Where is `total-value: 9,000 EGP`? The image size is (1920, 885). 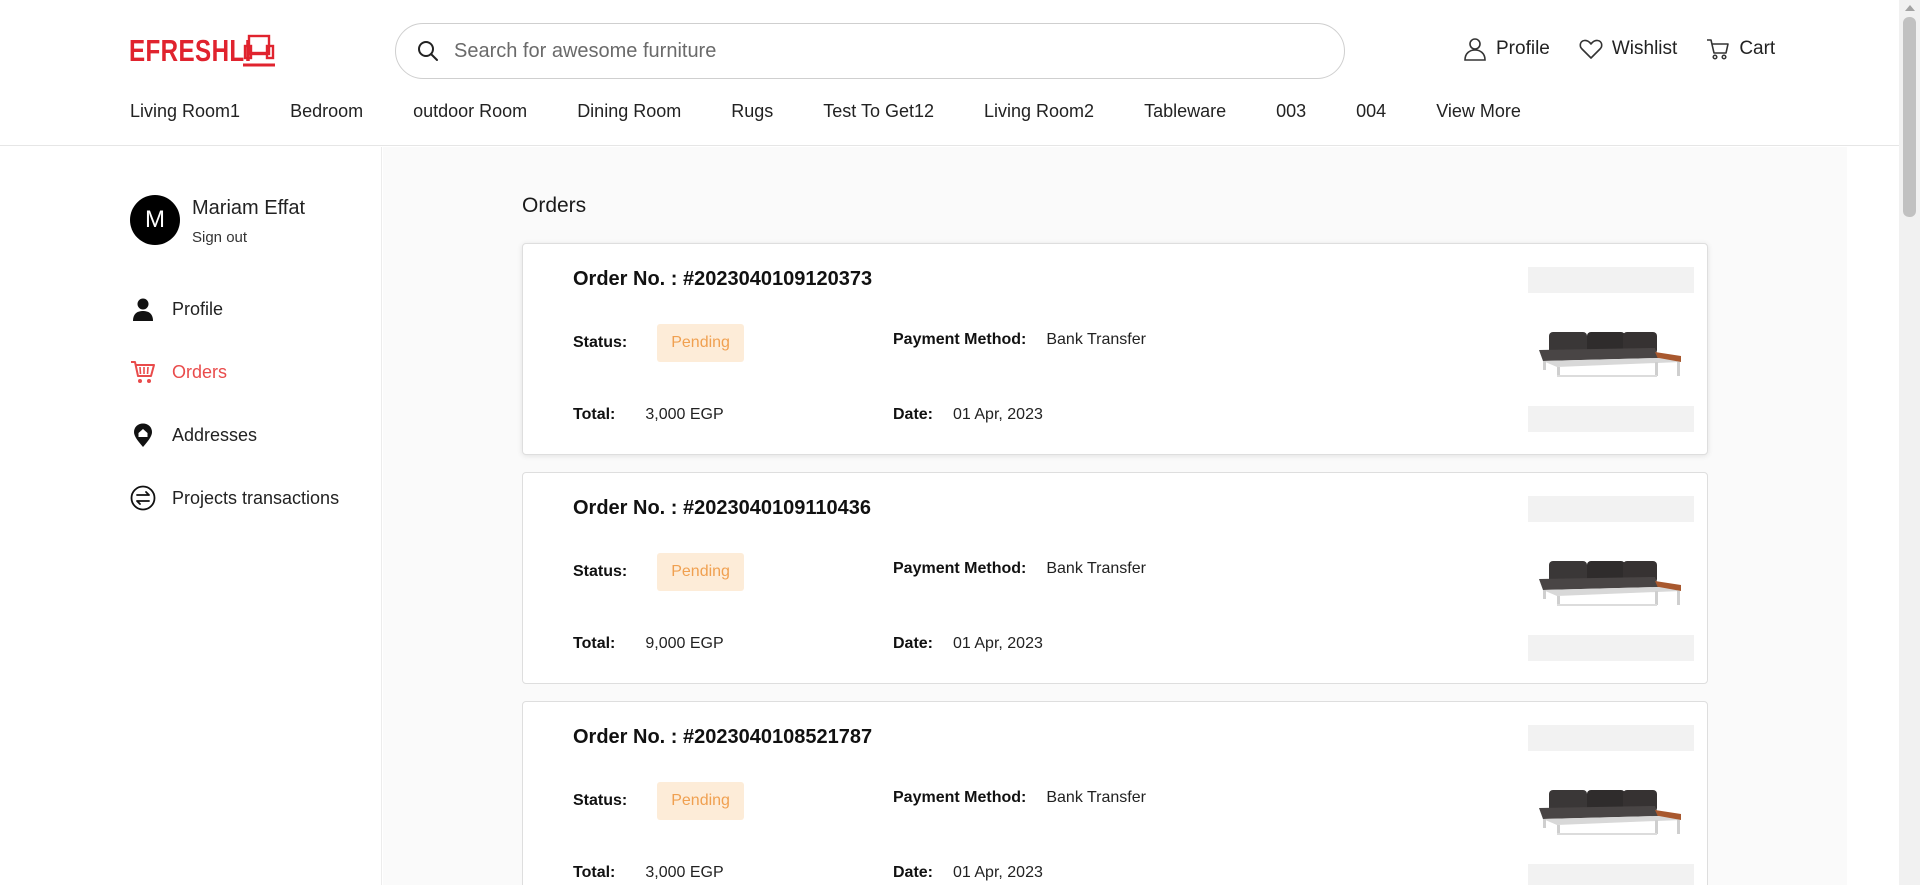
total-value: 9,000 EGP is located at coordinates (684, 643).